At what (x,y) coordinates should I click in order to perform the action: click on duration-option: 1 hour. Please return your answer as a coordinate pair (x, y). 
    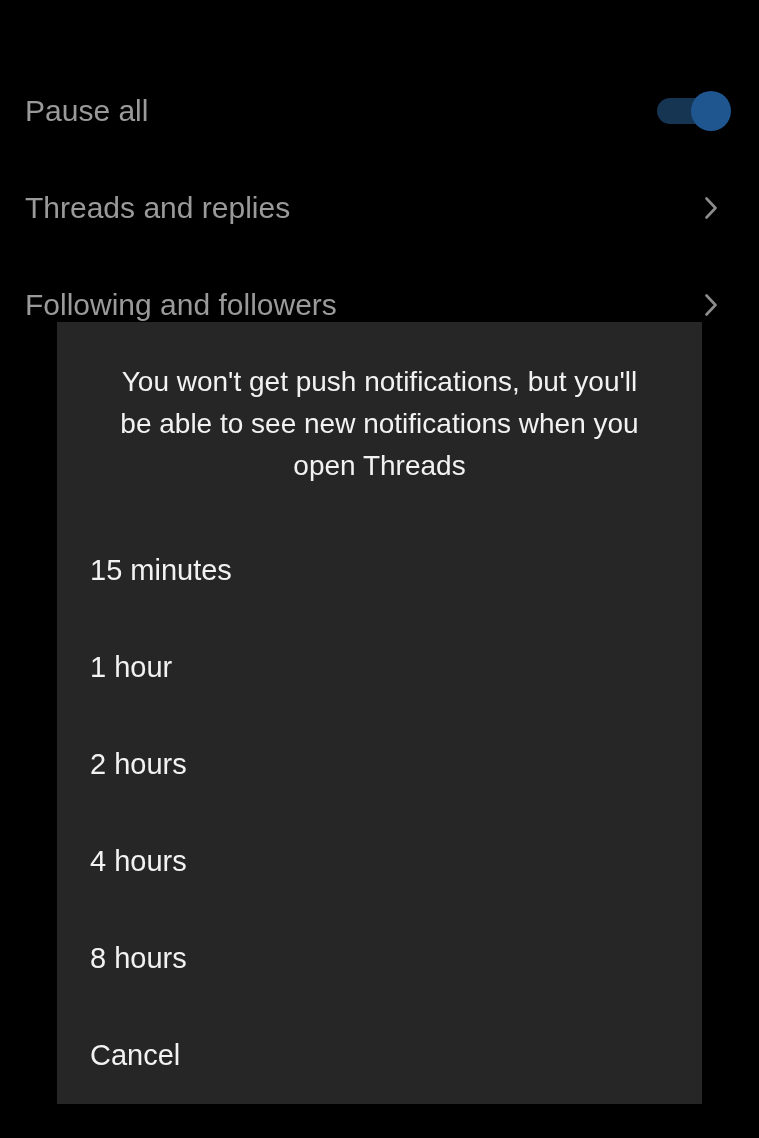
    Looking at the image, I should click on (131, 667).